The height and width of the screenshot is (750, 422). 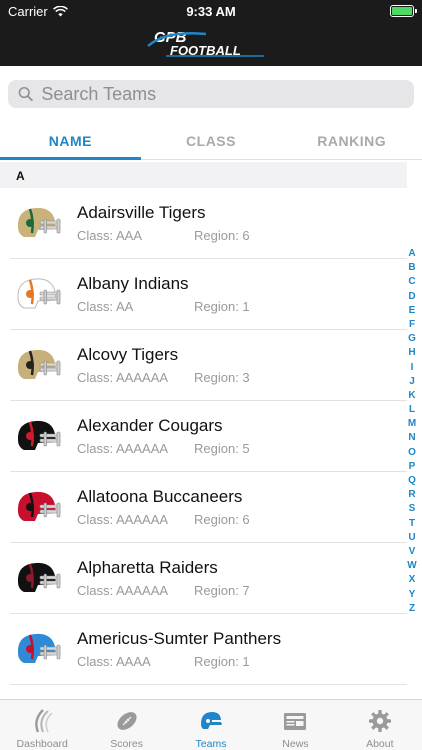 What do you see at coordinates (411, 538) in the screenshot?
I see `index-letter: U` at bounding box center [411, 538].